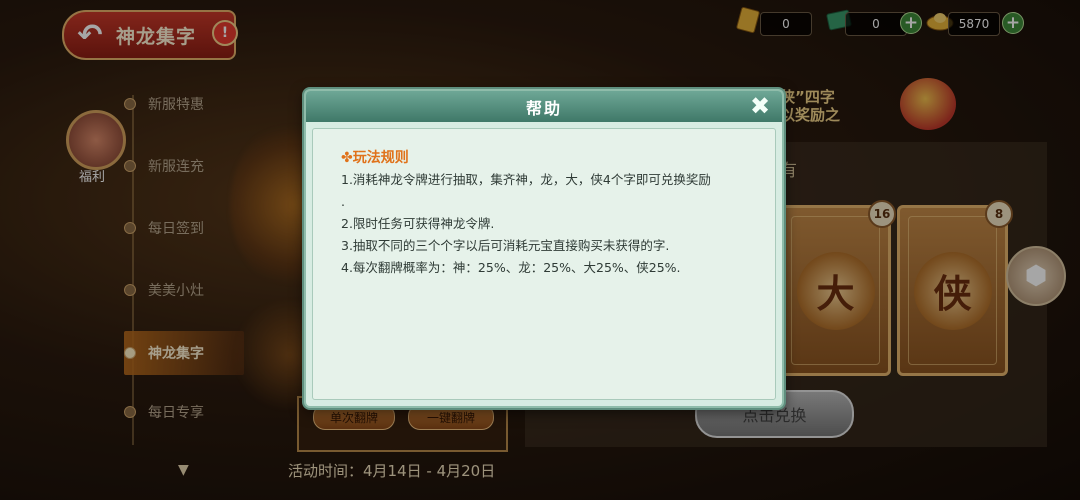 Image resolution: width=1080 pixels, height=500 pixels. What do you see at coordinates (526, 179) in the screenshot?
I see `rule-line-1: 1.消耗神龙令牌进行抽取，集齐神，龙，大，侠4个字即可兑换奖励` at bounding box center [526, 179].